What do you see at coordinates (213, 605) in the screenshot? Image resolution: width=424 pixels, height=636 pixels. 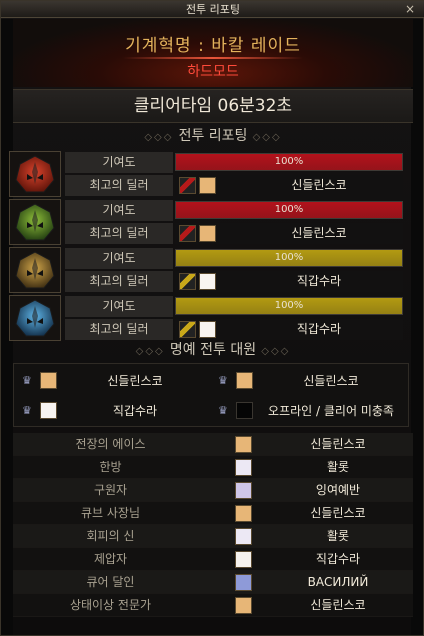 I see `award-row: 상태이상 전문가 신들린스코` at bounding box center [213, 605].